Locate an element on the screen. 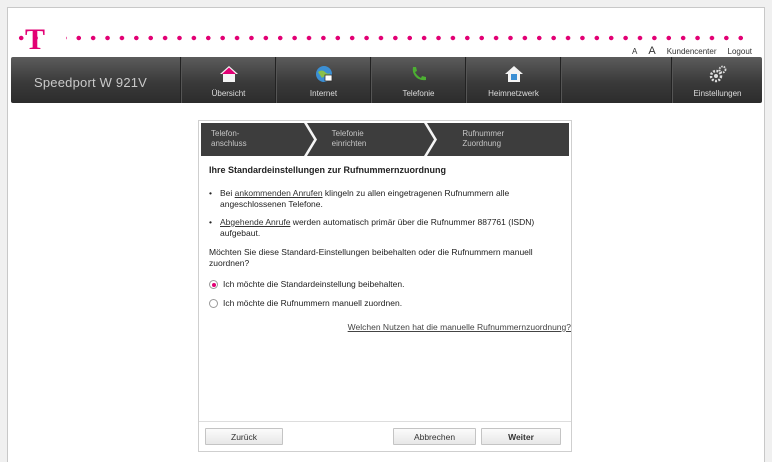 The width and height of the screenshot is (772, 462). outgoing-calls-link: Abgehende Anrufe is located at coordinates (255, 222).